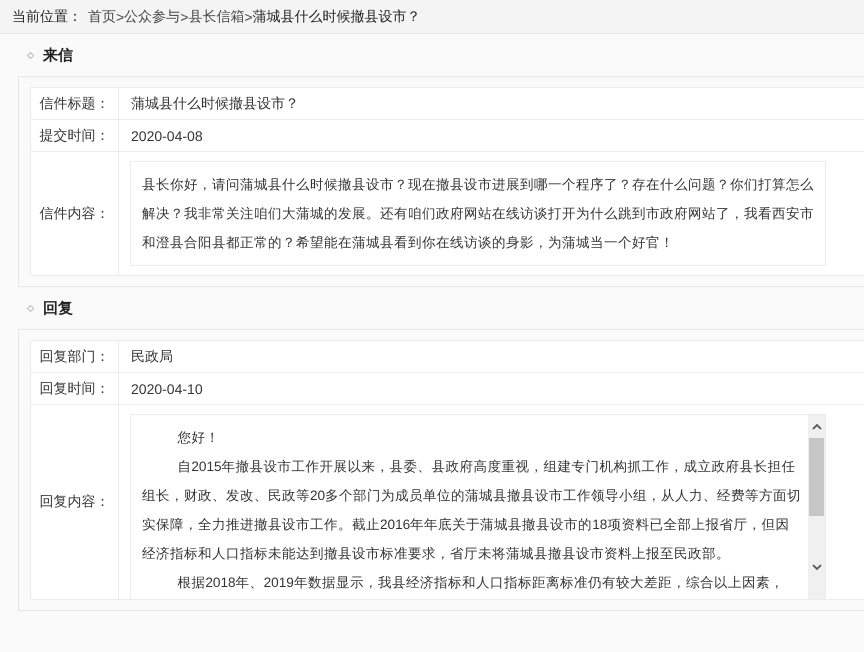 The height and width of the screenshot is (652, 864). Describe the element at coordinates (74, 136) in the screenshot. I see `field-label: 提交时间：` at that location.